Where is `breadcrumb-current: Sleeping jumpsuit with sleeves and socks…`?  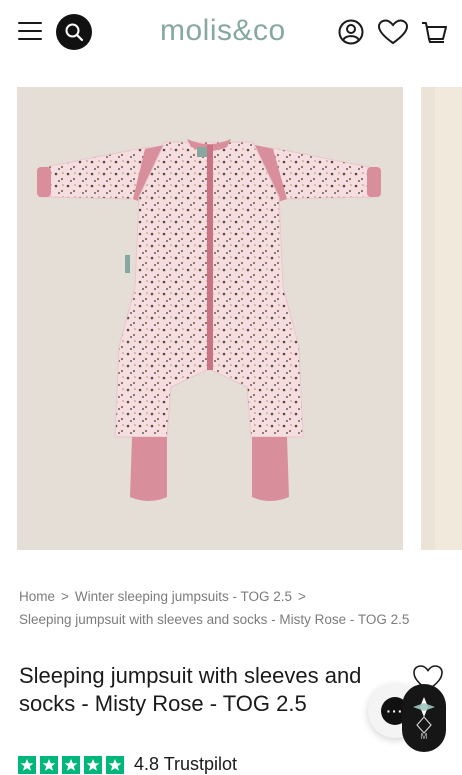 breadcrumb-current: Sleeping jumpsuit with sleeves and socks… is located at coordinates (214, 619).